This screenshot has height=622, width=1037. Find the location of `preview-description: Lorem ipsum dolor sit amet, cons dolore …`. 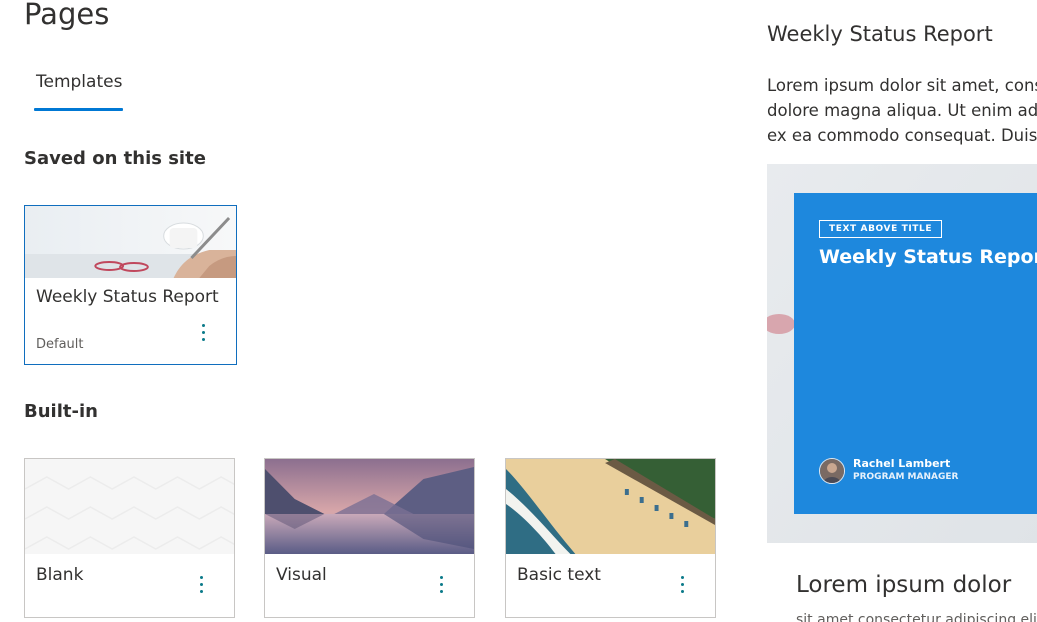

preview-description: Lorem ipsum dolor sit amet, cons dolore … is located at coordinates (902, 110).